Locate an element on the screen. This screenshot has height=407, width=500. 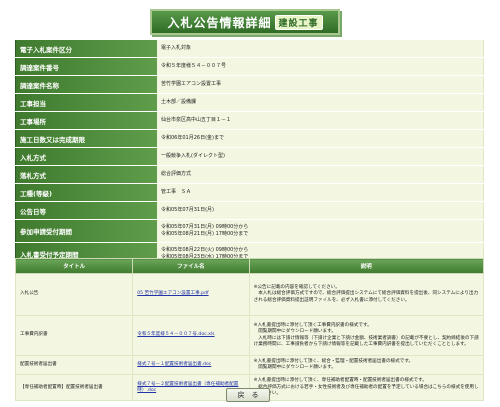
info-value-line: 令和05年08月22日(火) 09時00分から is located at coordinates (205, 250).